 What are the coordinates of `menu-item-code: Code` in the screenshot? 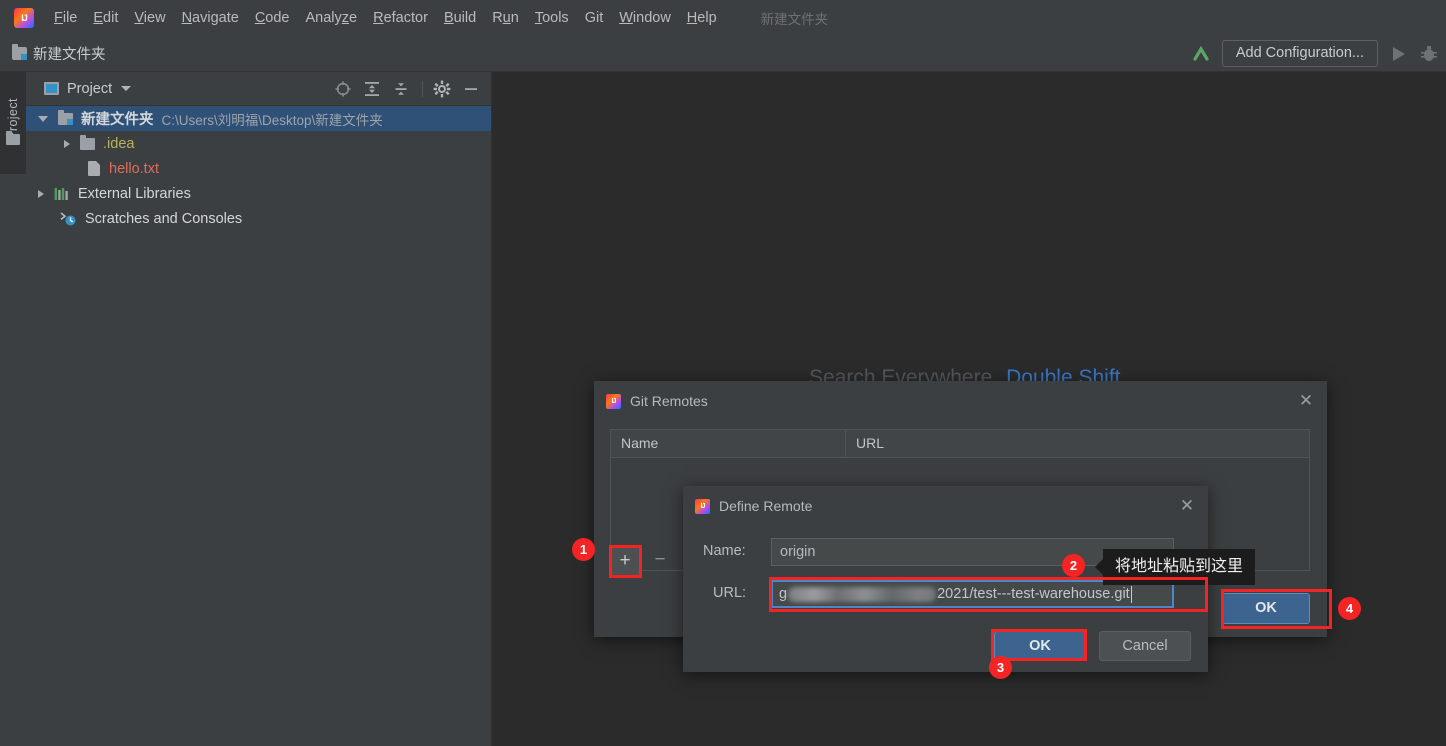 It's located at (272, 18).